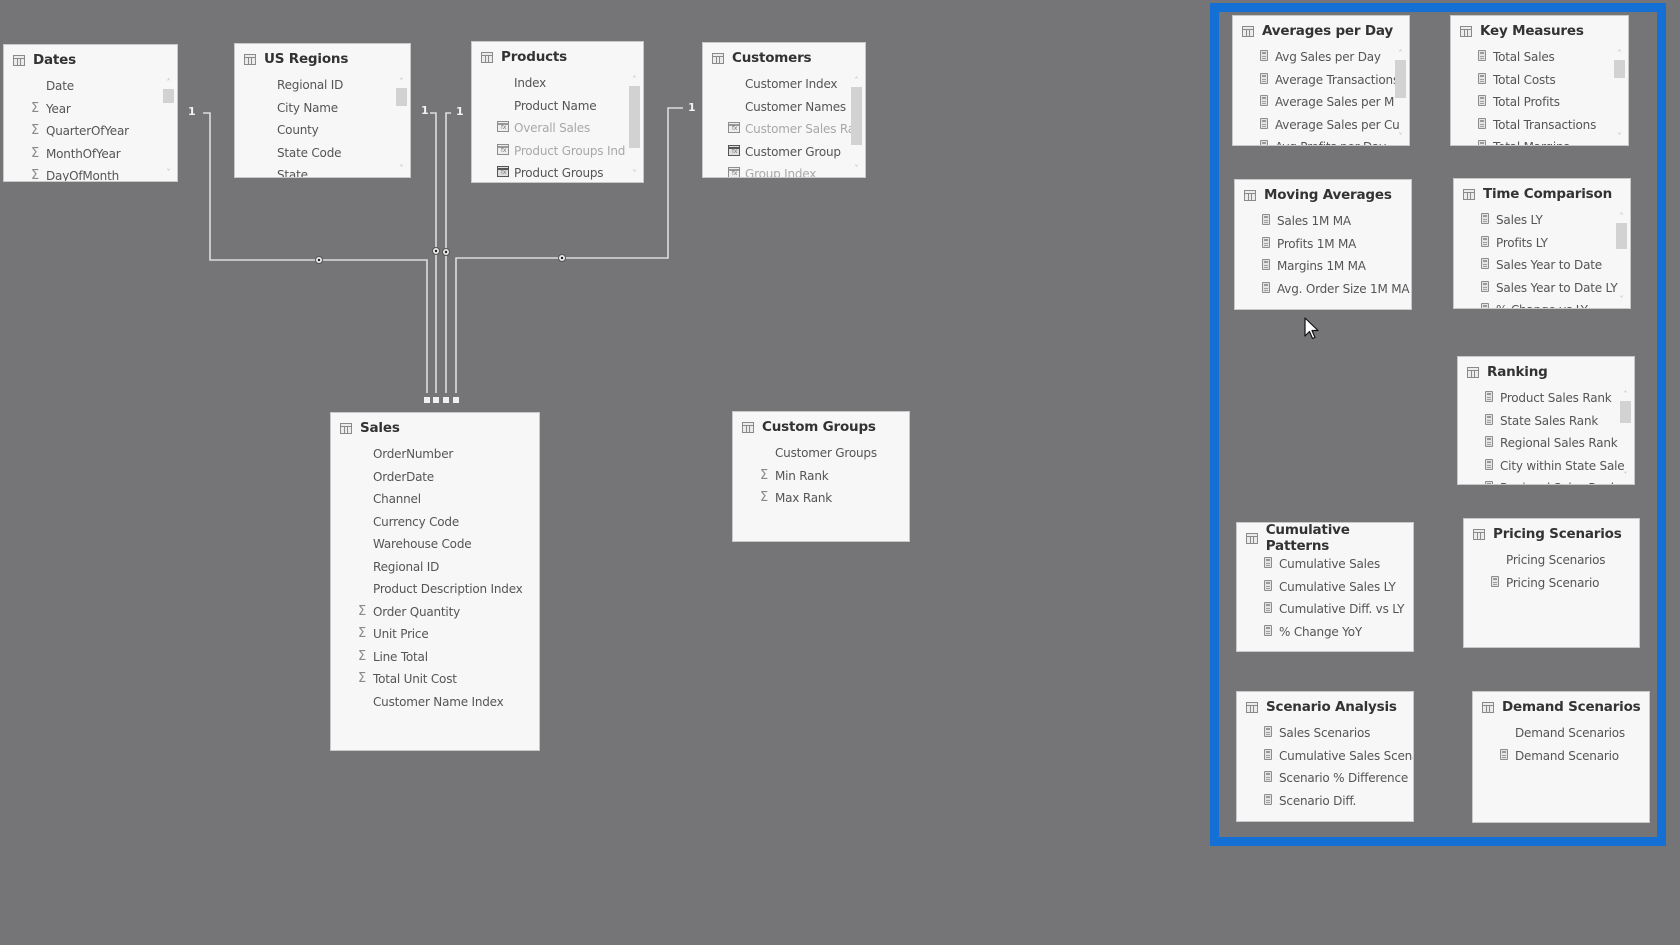 The image size is (1680, 945). What do you see at coordinates (448, 252) in the screenshot?
I see `relationship-line-products-sales` at bounding box center [448, 252].